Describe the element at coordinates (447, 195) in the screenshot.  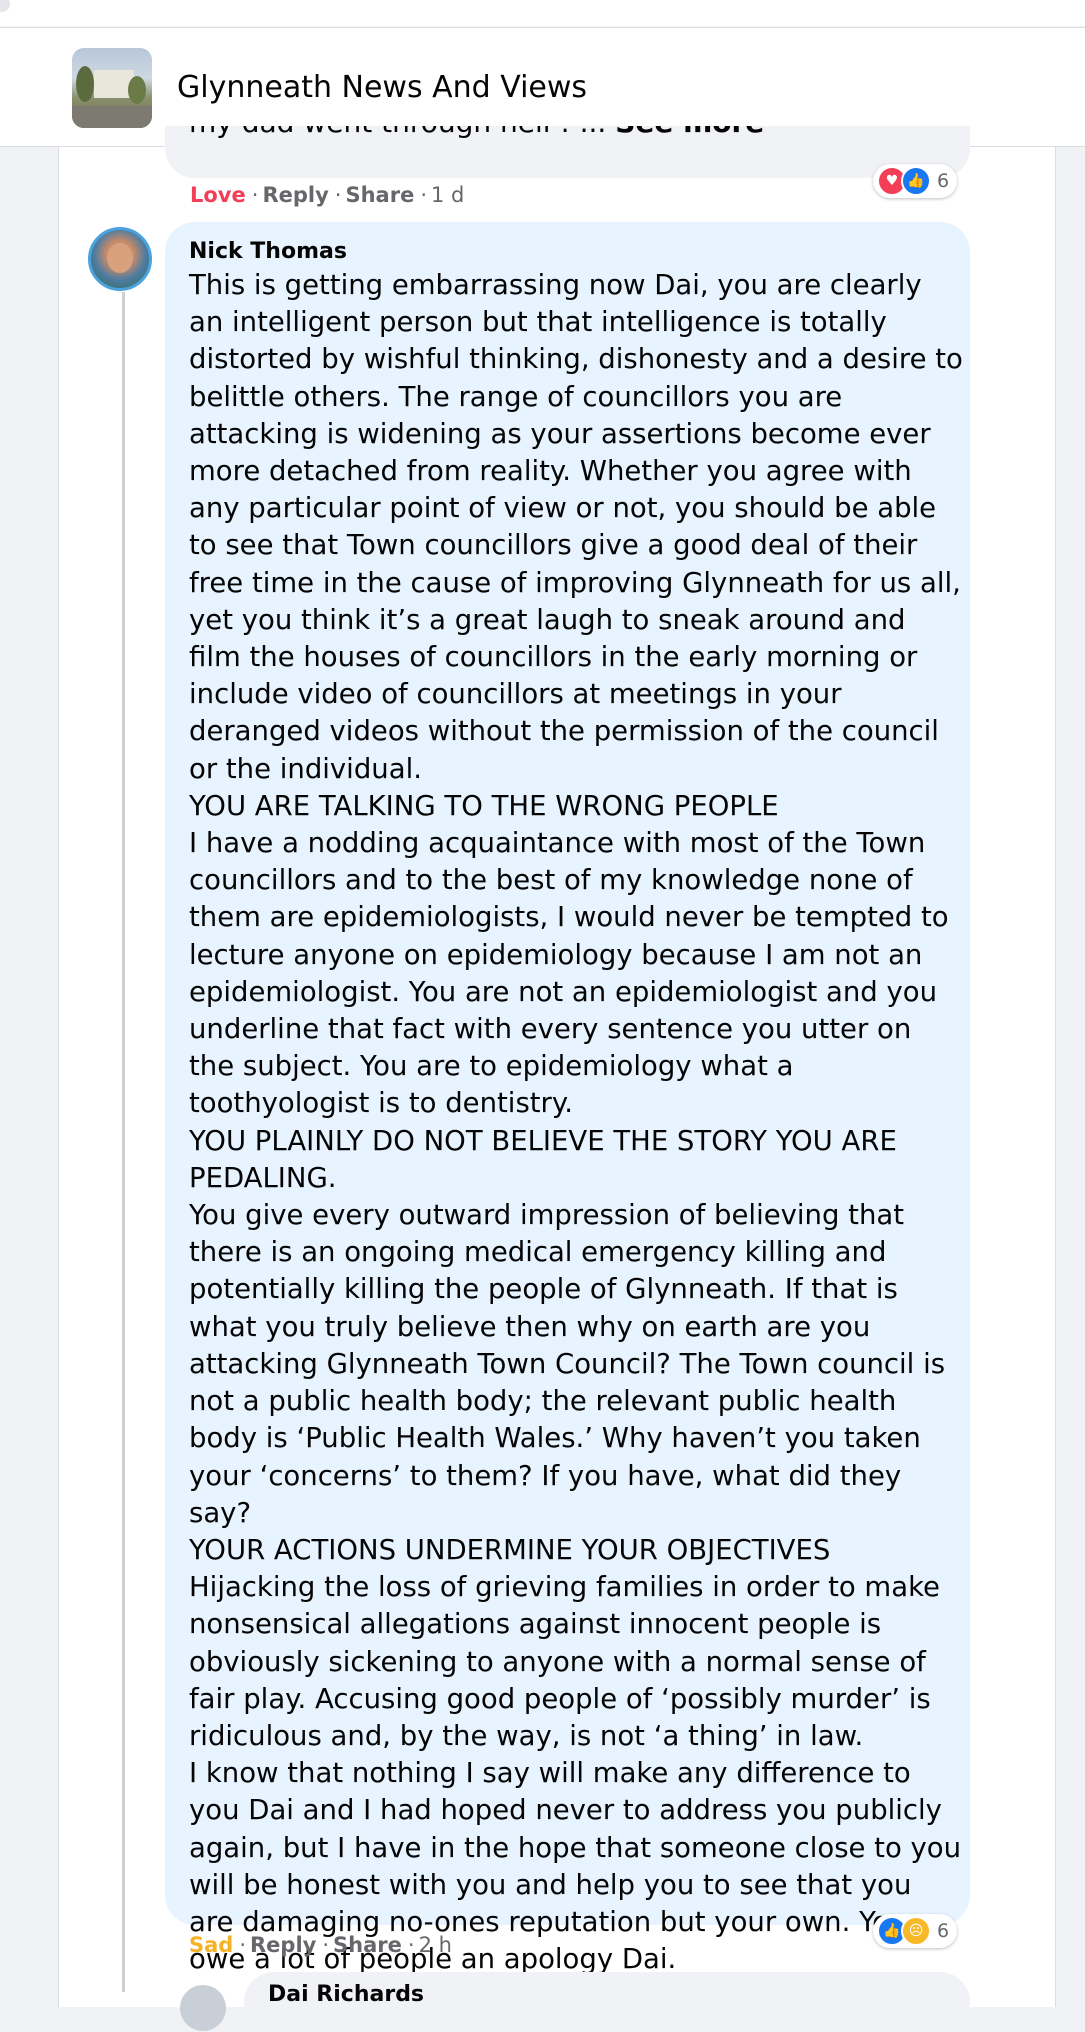
I see `comment-timestamp: 1 d` at that location.